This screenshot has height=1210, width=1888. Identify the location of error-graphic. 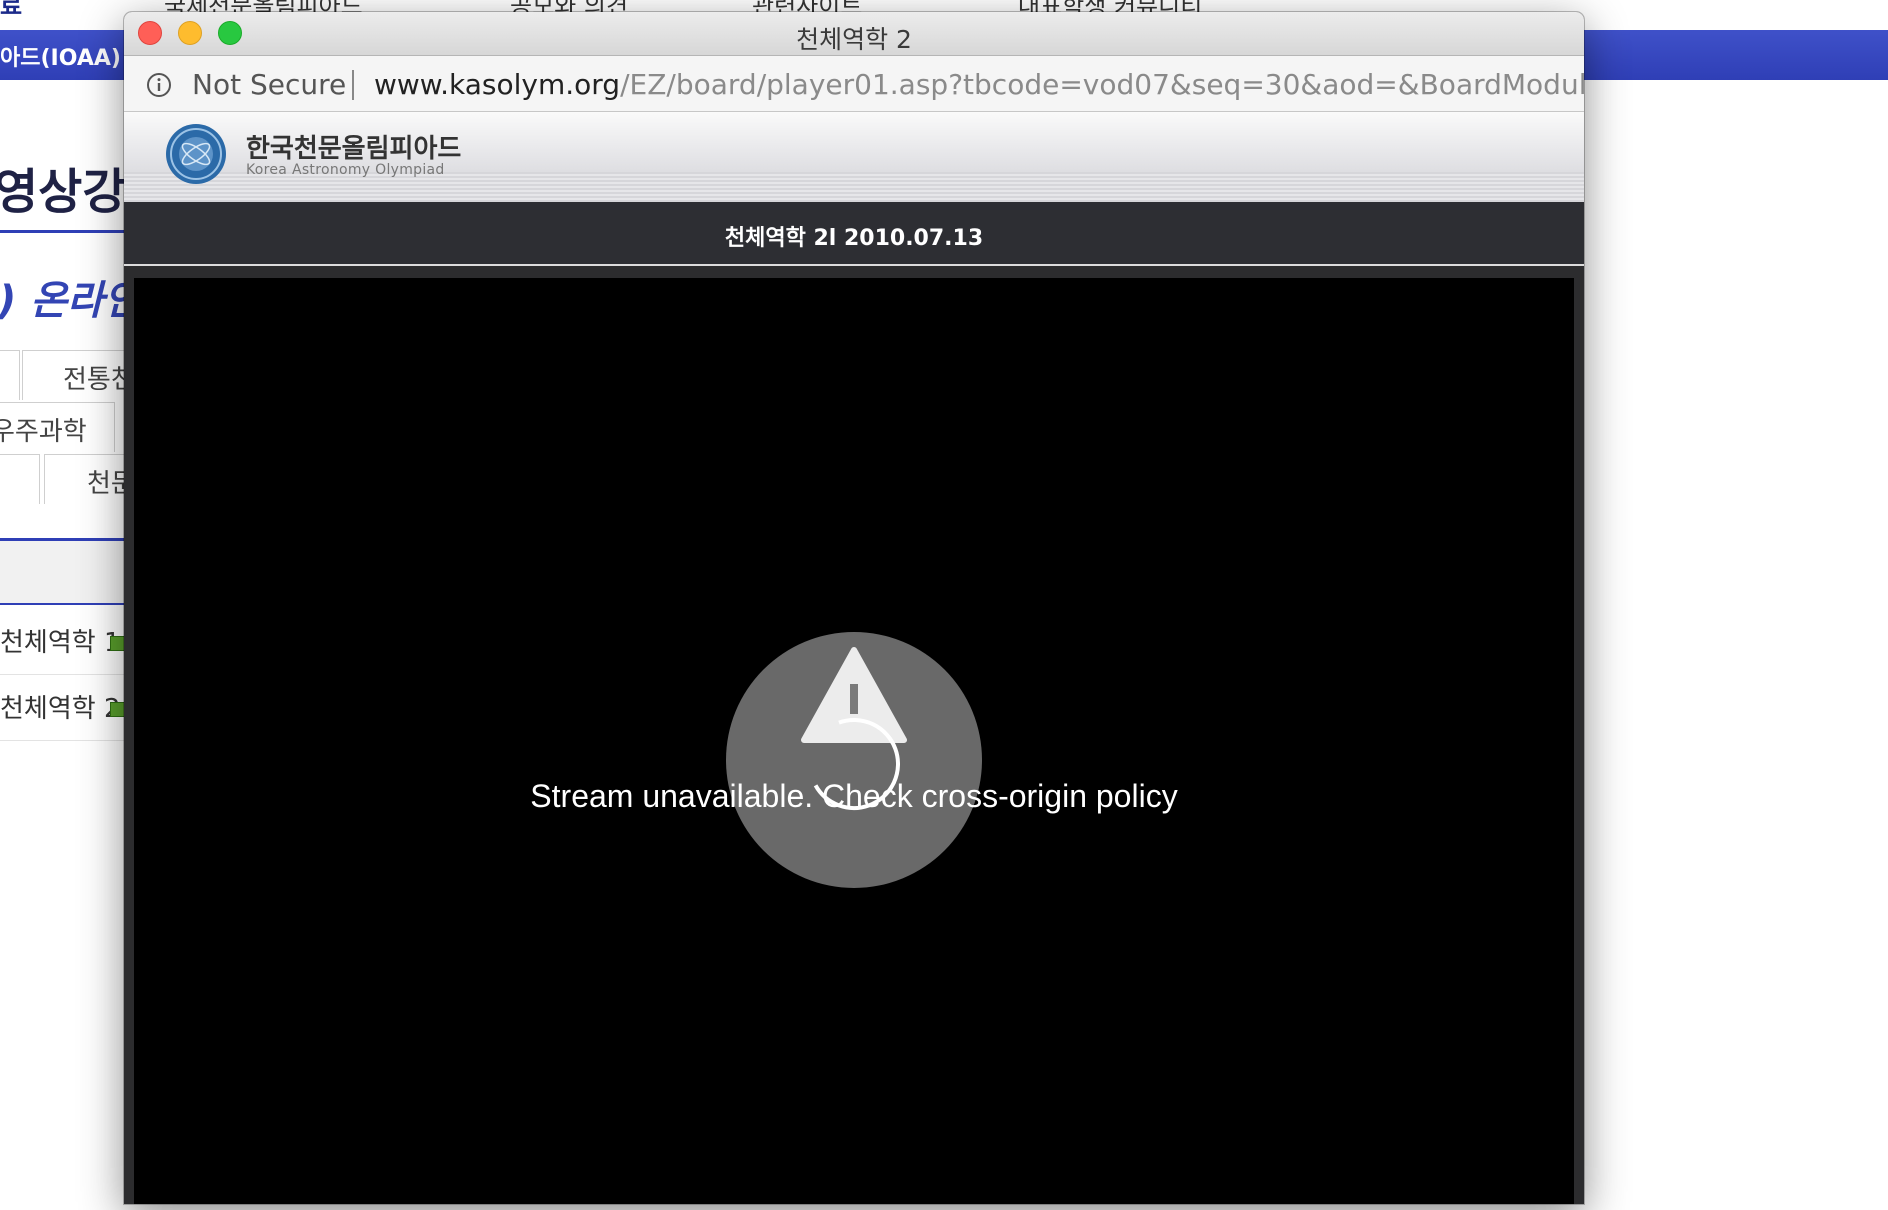
(854, 728).